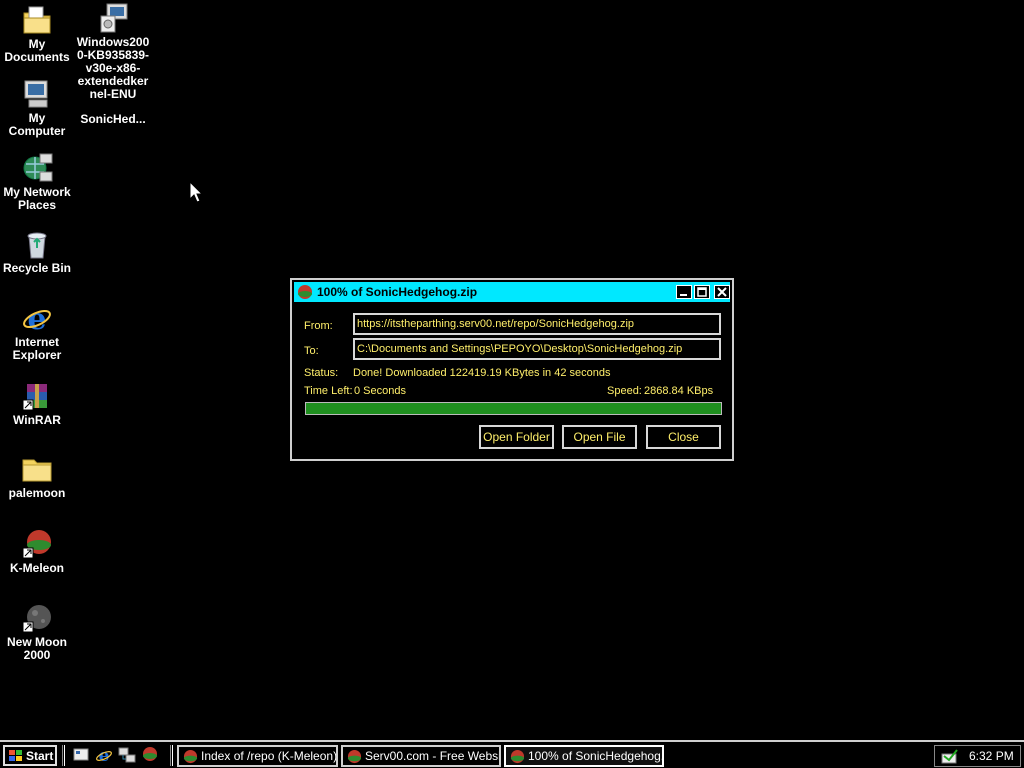 This screenshot has height=768, width=1024. I want to click on minimize-button, so click(684, 292).